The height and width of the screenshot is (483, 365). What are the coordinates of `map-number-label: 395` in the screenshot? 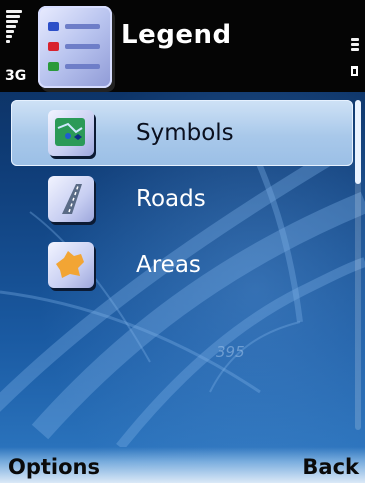 It's located at (230, 352).